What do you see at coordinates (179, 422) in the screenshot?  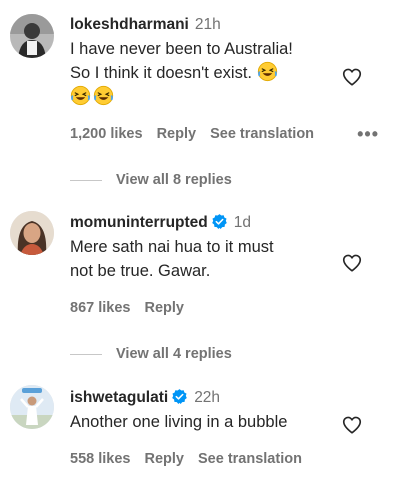 I see `comment-text-line: Another one living in a bubble` at bounding box center [179, 422].